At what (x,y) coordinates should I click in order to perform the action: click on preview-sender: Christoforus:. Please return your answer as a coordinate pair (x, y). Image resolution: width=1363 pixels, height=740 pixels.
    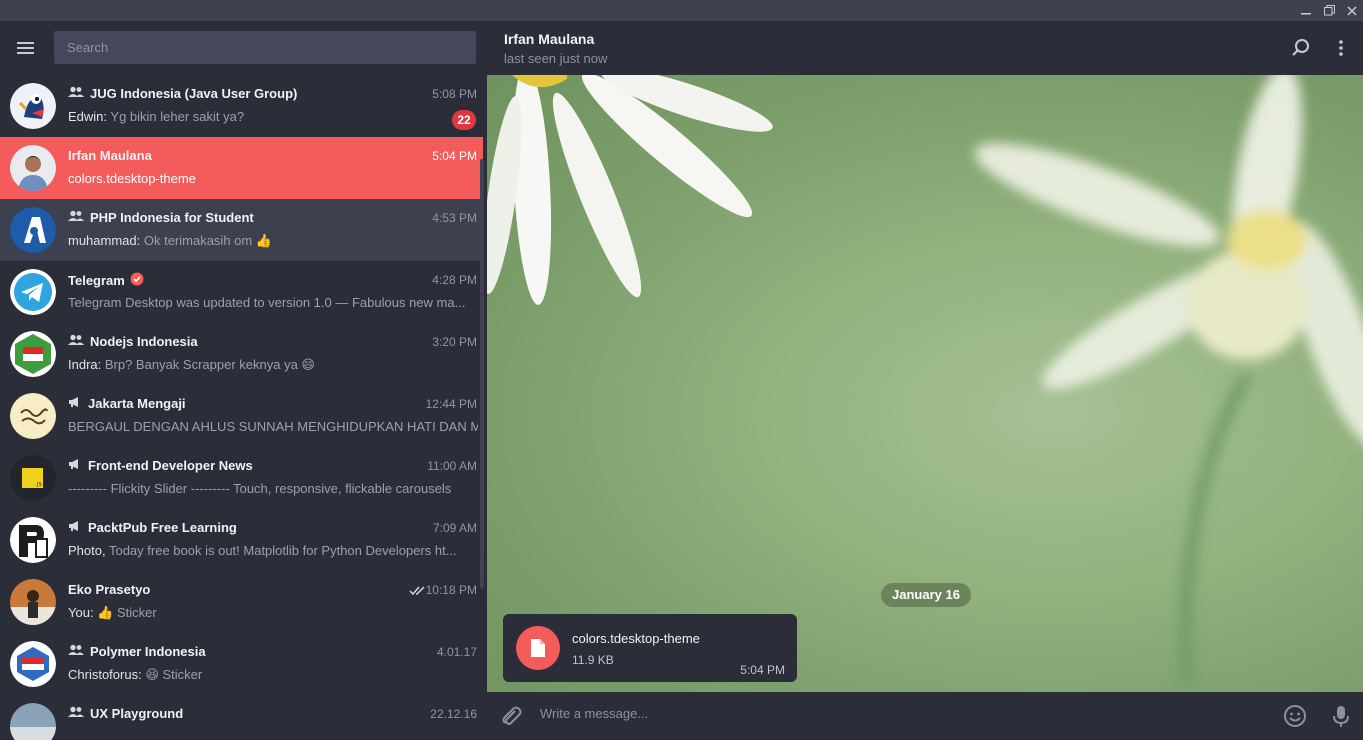
    Looking at the image, I should click on (105, 674).